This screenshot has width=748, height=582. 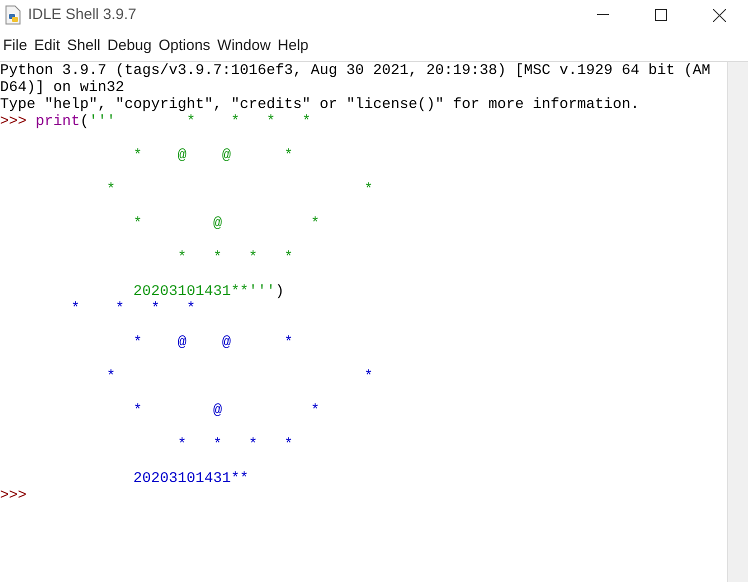 What do you see at coordinates (15, 45) in the screenshot?
I see `menu-item: File` at bounding box center [15, 45].